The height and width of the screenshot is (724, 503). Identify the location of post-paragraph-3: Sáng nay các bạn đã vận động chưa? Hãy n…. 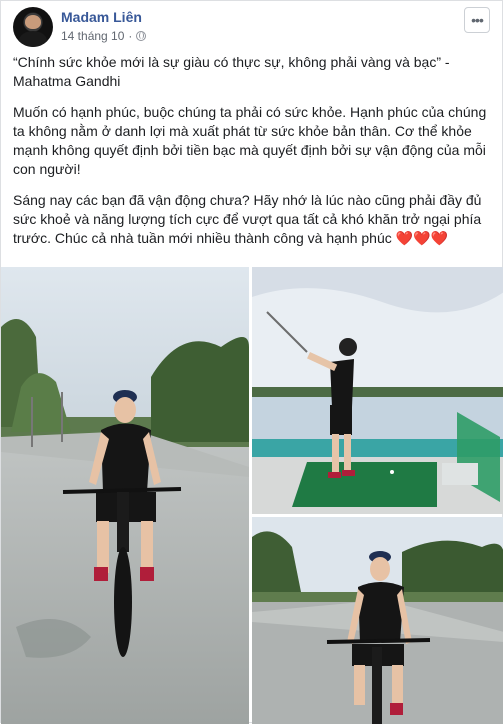
(252, 219).